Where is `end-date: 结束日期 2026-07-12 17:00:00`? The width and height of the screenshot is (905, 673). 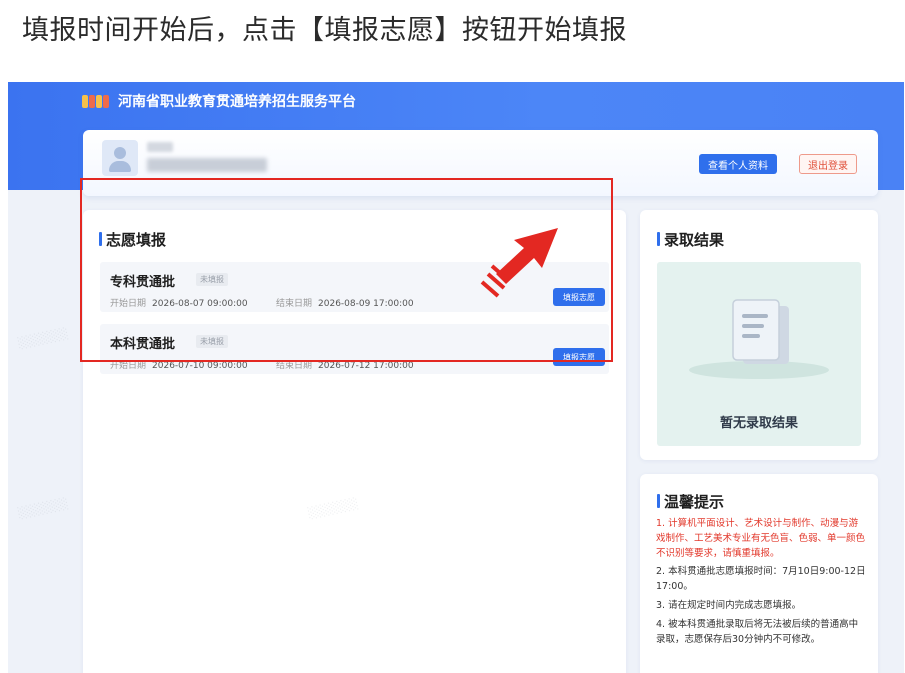
end-date: 结束日期 2026-07-12 17:00:00 is located at coordinates (345, 364).